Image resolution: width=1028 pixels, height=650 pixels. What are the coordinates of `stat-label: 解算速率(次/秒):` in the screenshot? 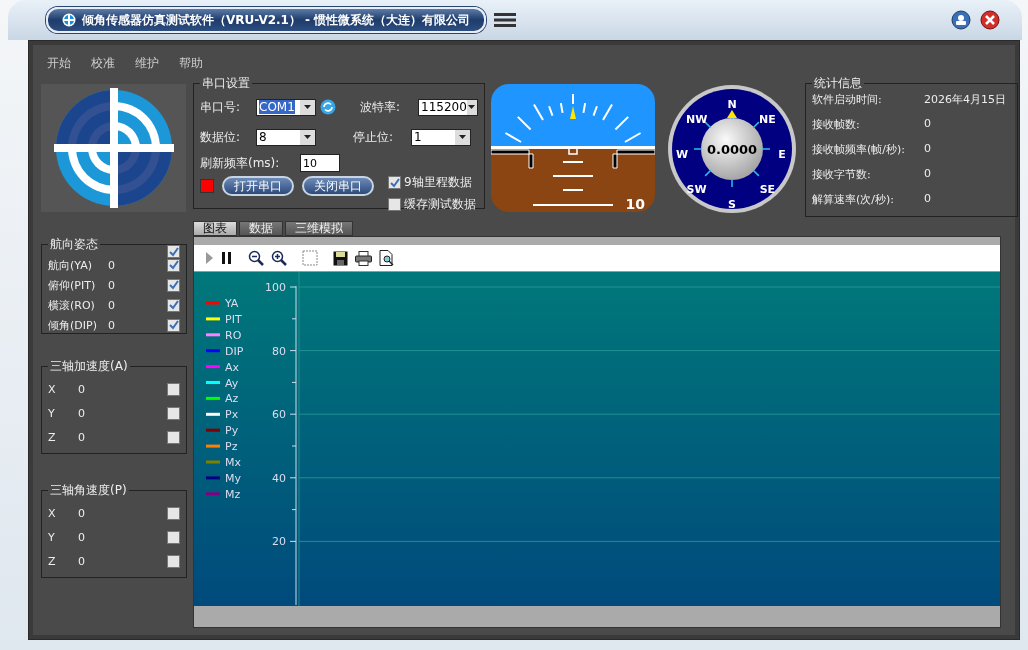 It's located at (853, 199).